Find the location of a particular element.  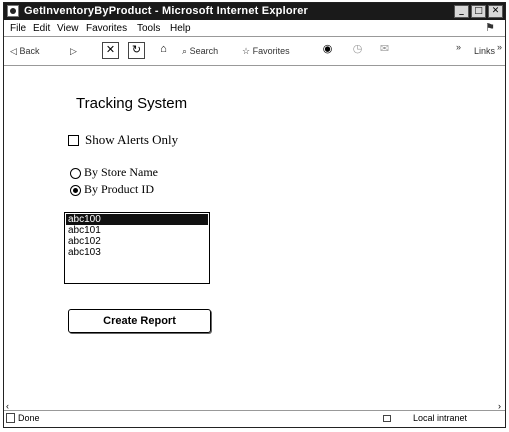

page-heading: Tracking System is located at coordinates (132, 103).